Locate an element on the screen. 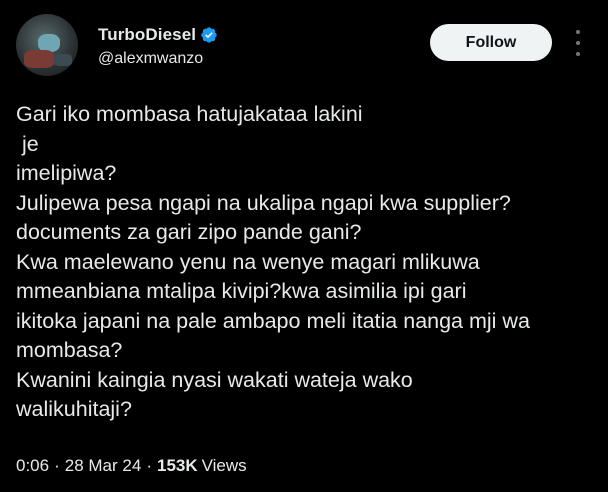 This screenshot has height=492, width=608. views-label: Views is located at coordinates (224, 465).